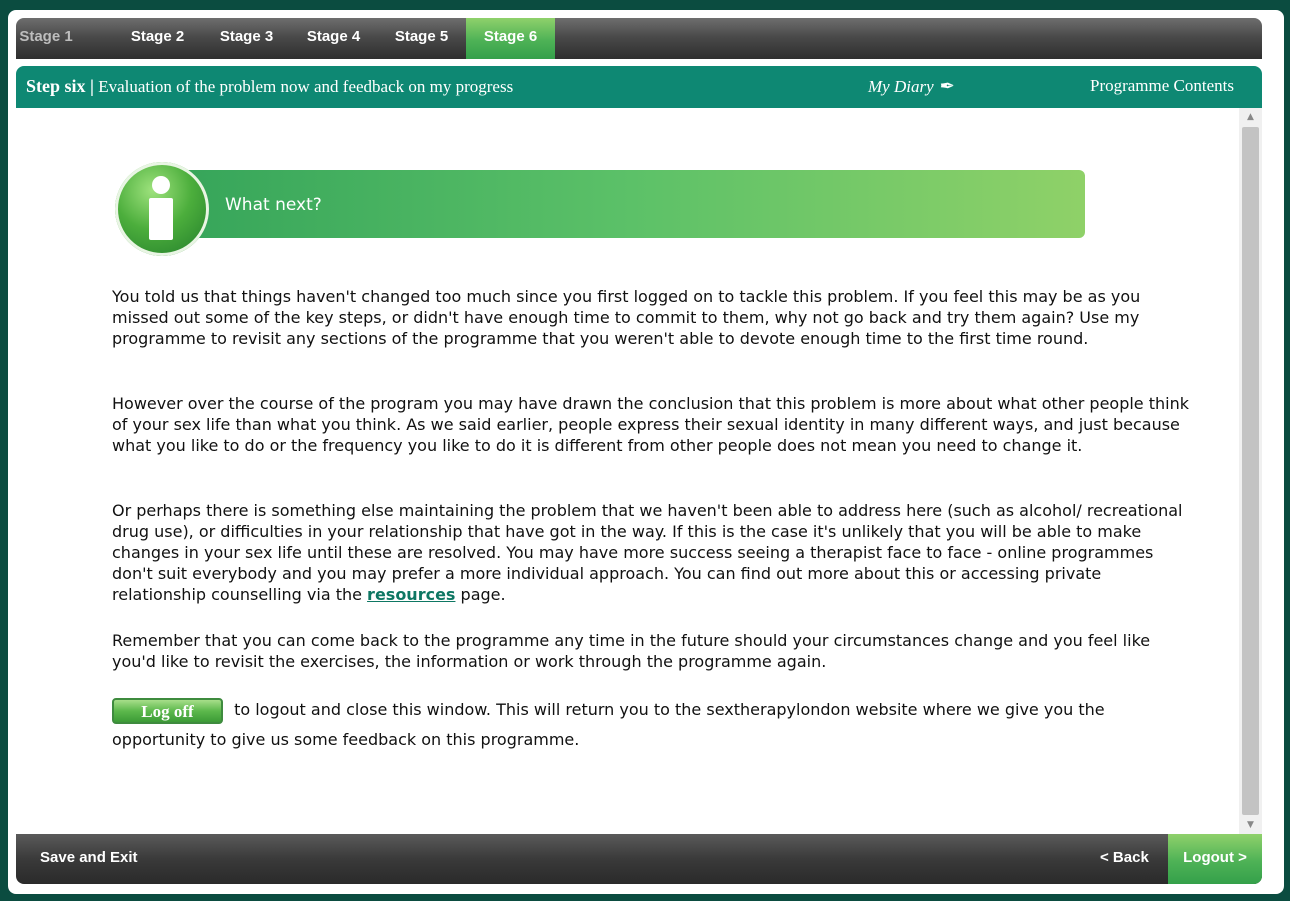 This screenshot has width=1290, height=901. I want to click on tab-stage-1: Stage 1, so click(46, 38).